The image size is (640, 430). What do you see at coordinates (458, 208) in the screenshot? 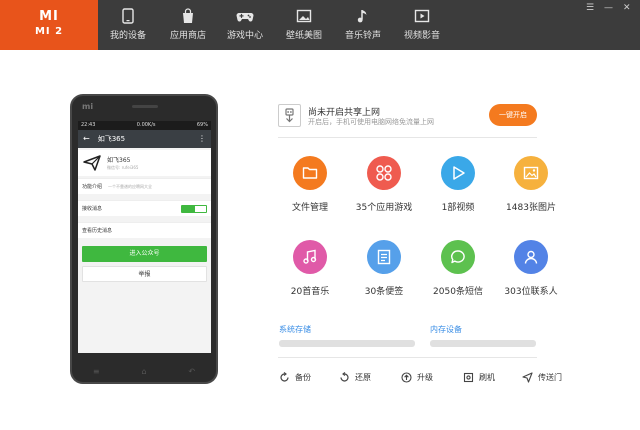
I see `tile-label: 1部视频` at bounding box center [458, 208].